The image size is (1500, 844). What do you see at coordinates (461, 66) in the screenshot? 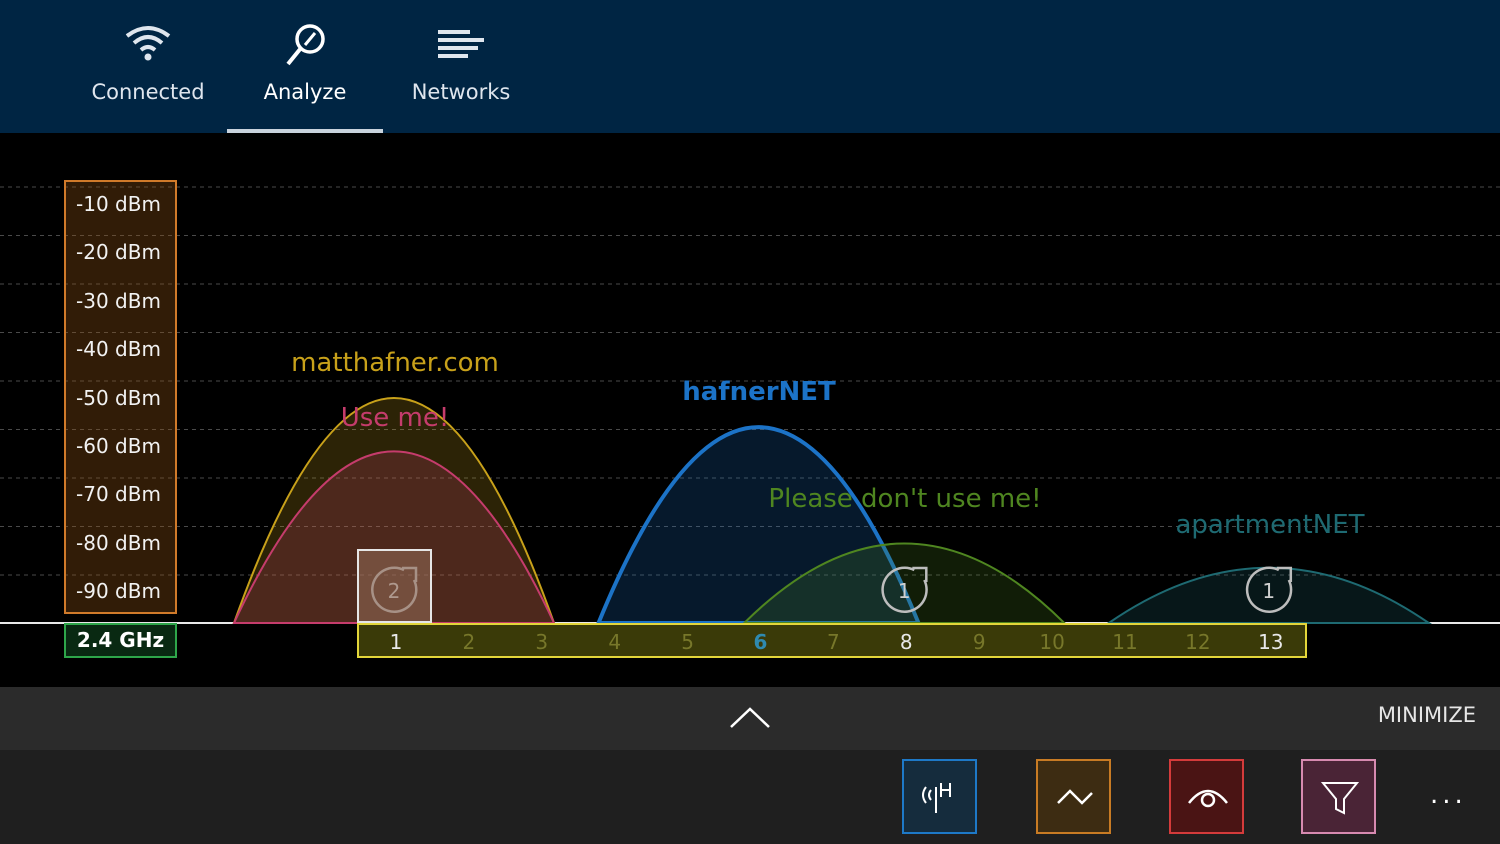
I see `tab-networks: Networks` at bounding box center [461, 66].